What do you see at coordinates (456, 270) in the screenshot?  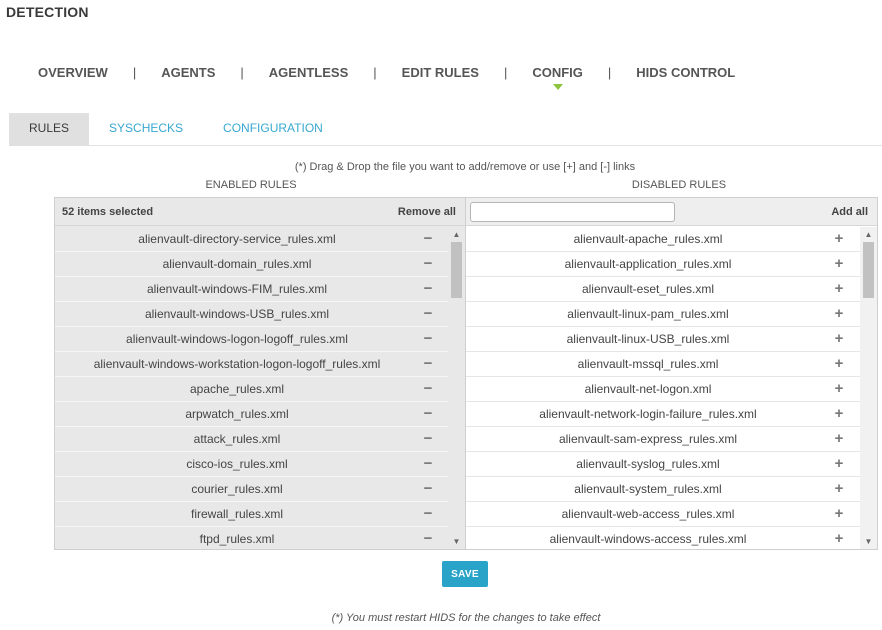 I see `enabled-scroll-thumb` at bounding box center [456, 270].